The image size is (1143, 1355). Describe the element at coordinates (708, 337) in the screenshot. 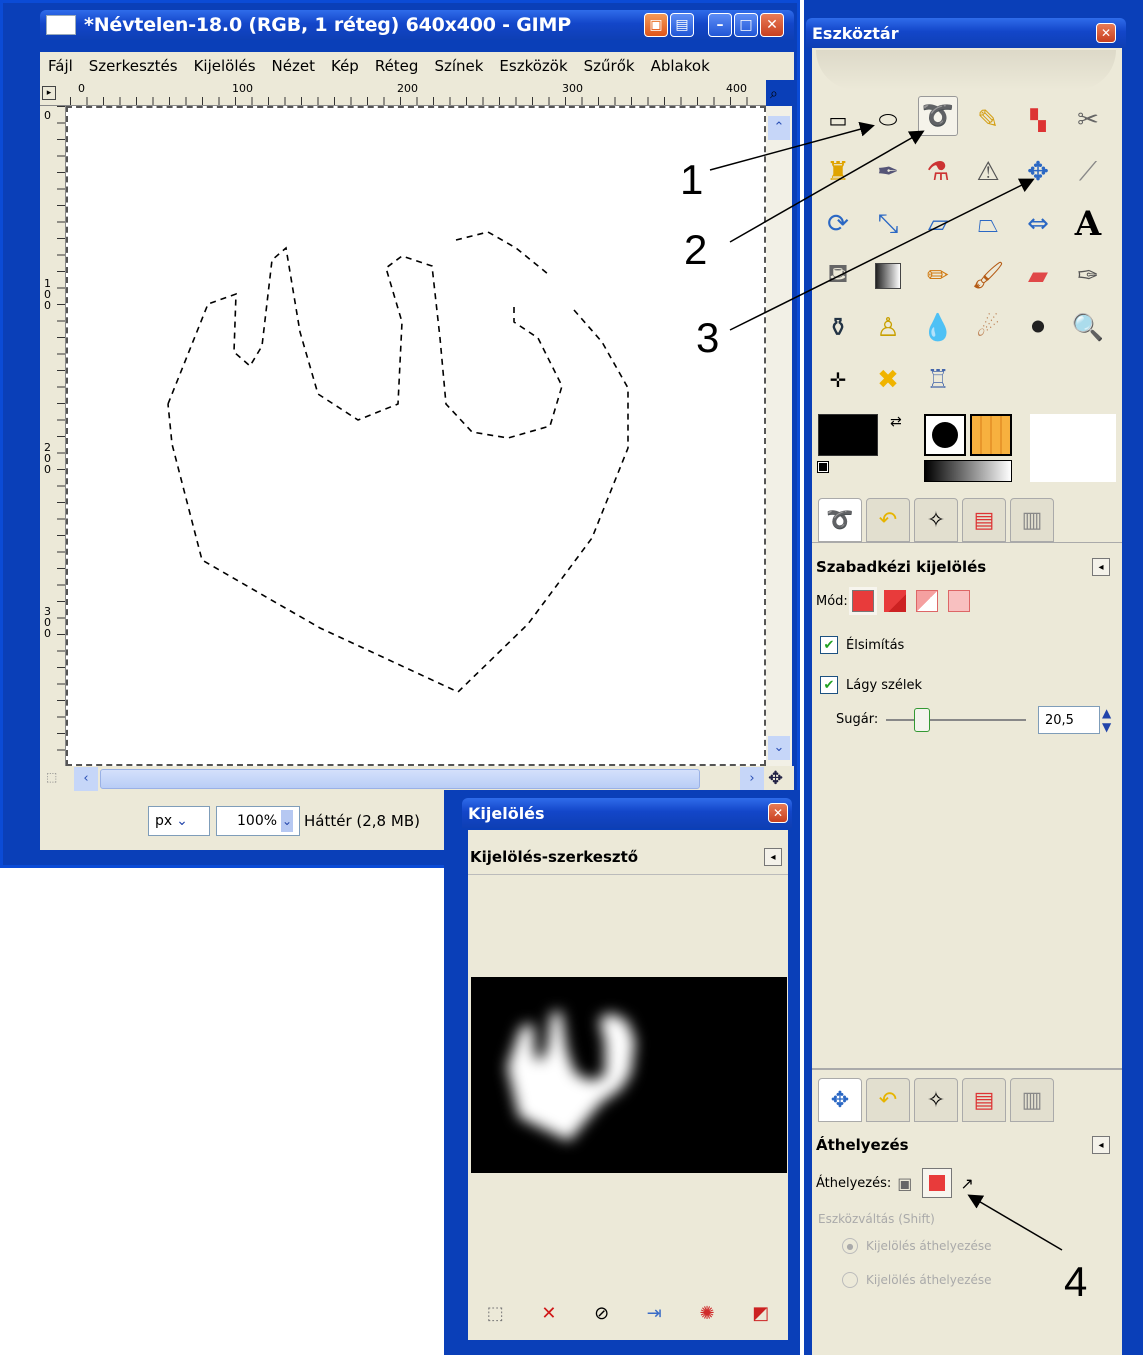

I see `callout-number: 3` at that location.